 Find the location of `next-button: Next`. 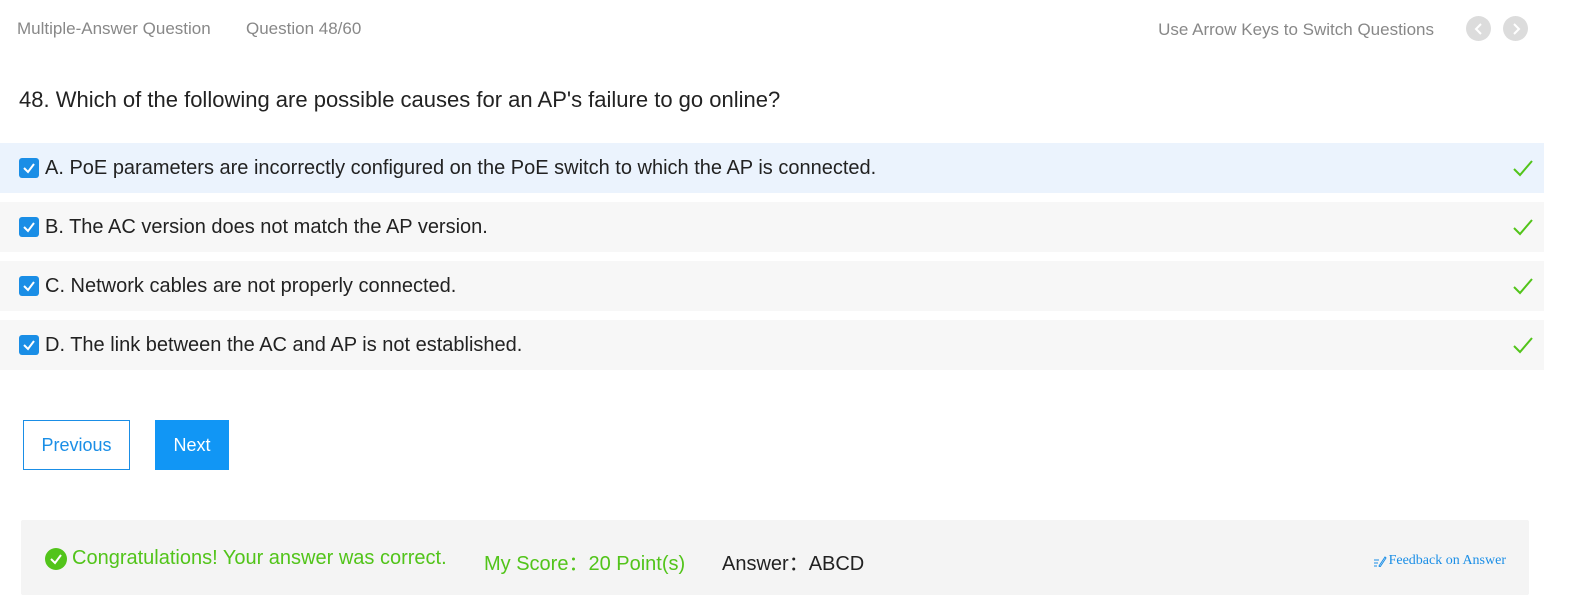

next-button: Next is located at coordinates (192, 445).